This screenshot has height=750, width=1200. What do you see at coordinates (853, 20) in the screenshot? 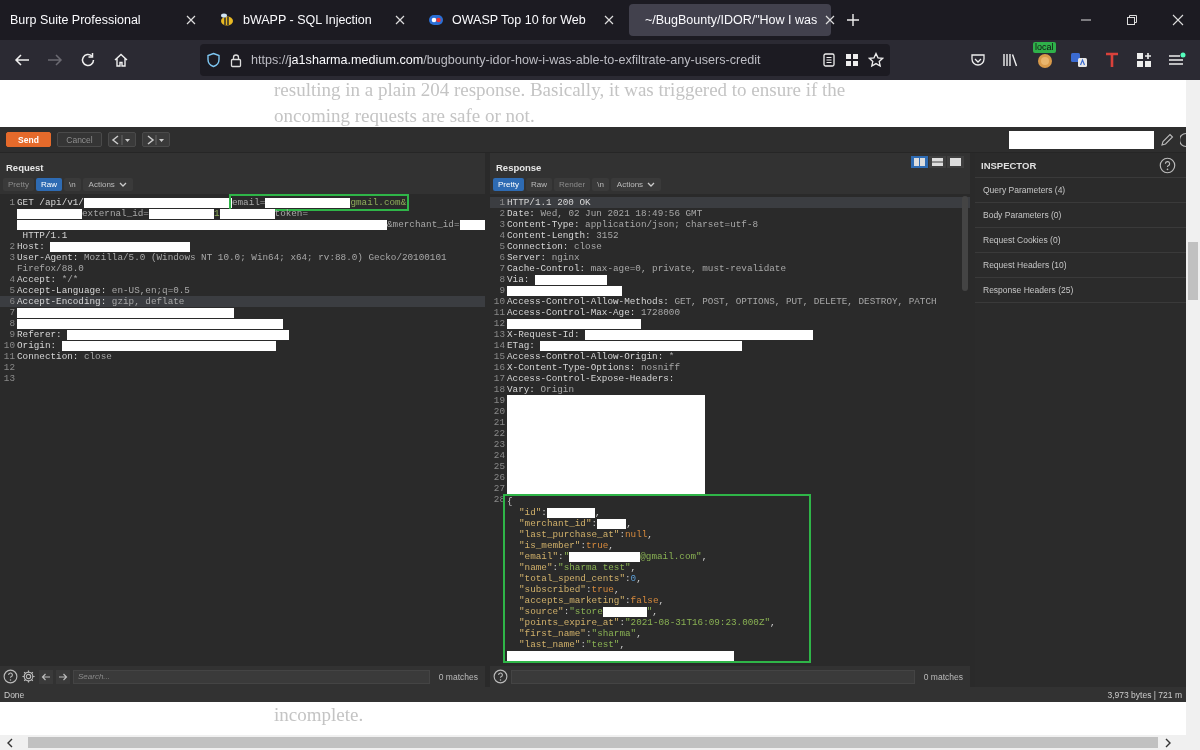
I see `new-tab-icon` at bounding box center [853, 20].